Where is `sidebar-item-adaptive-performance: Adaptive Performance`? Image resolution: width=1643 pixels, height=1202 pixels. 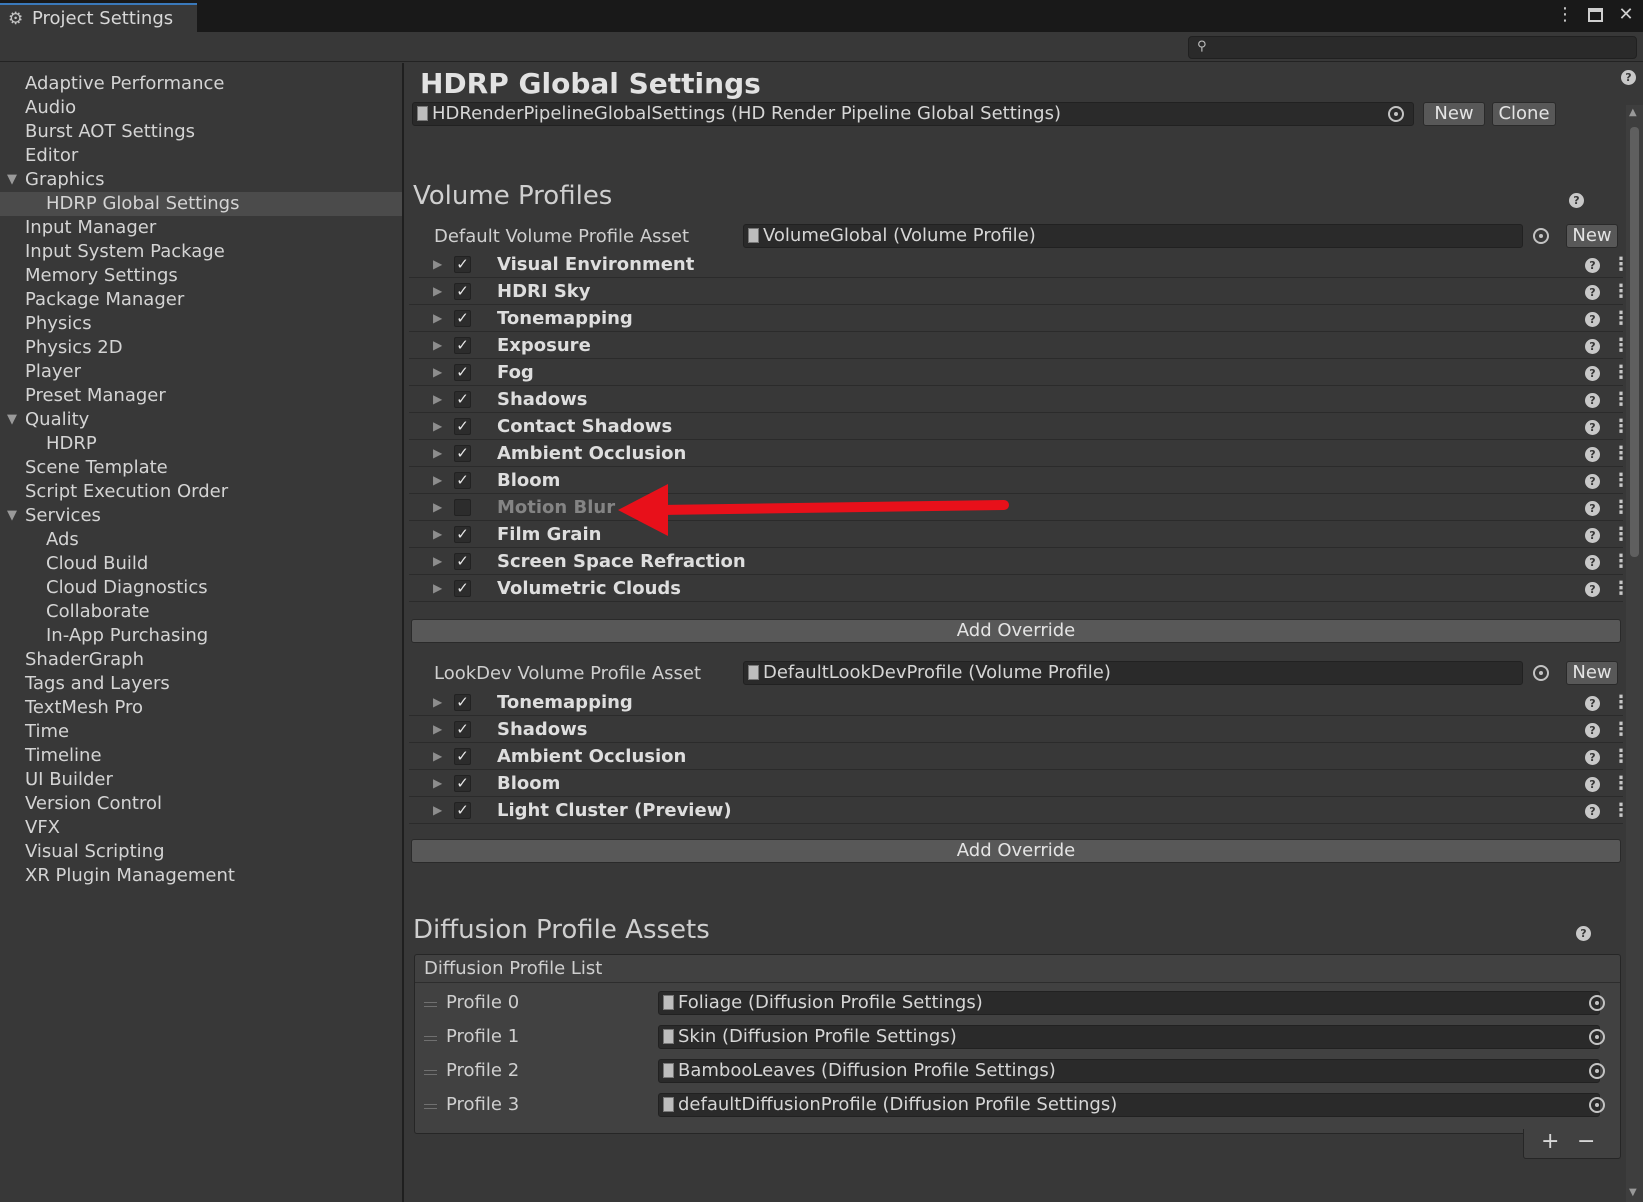 sidebar-item-adaptive-performance: Adaptive Performance is located at coordinates (201, 84).